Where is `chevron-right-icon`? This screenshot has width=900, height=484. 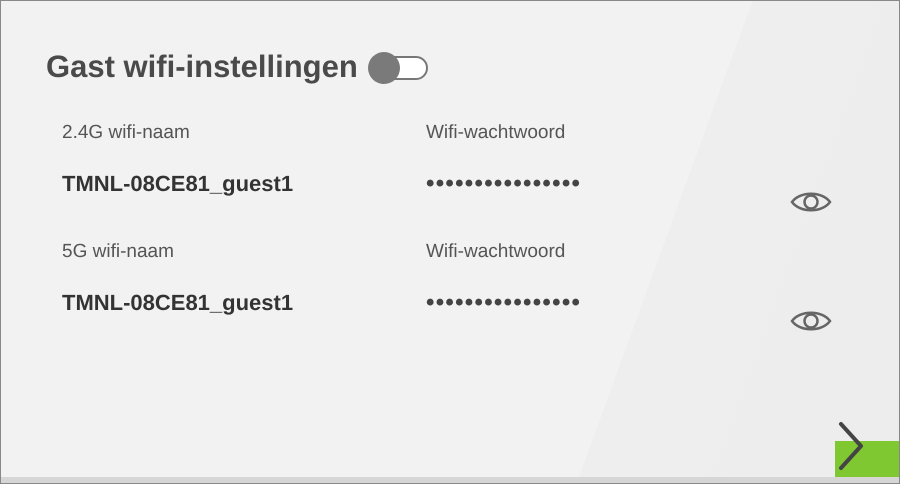 chevron-right-icon is located at coordinates (851, 446).